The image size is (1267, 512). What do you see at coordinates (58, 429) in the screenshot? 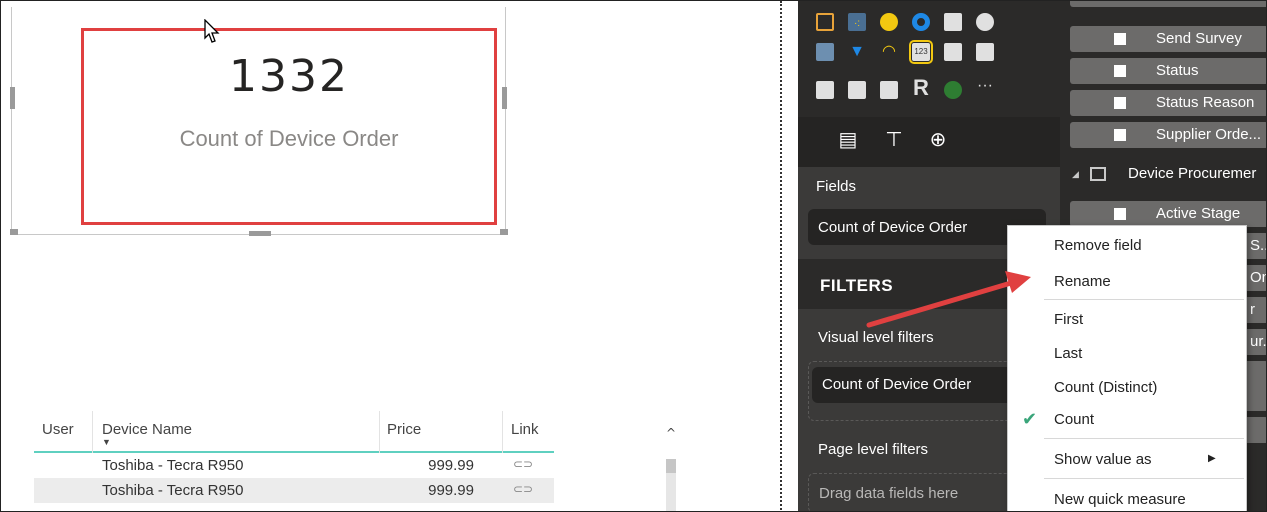
I see `column-header-user: User` at bounding box center [58, 429].